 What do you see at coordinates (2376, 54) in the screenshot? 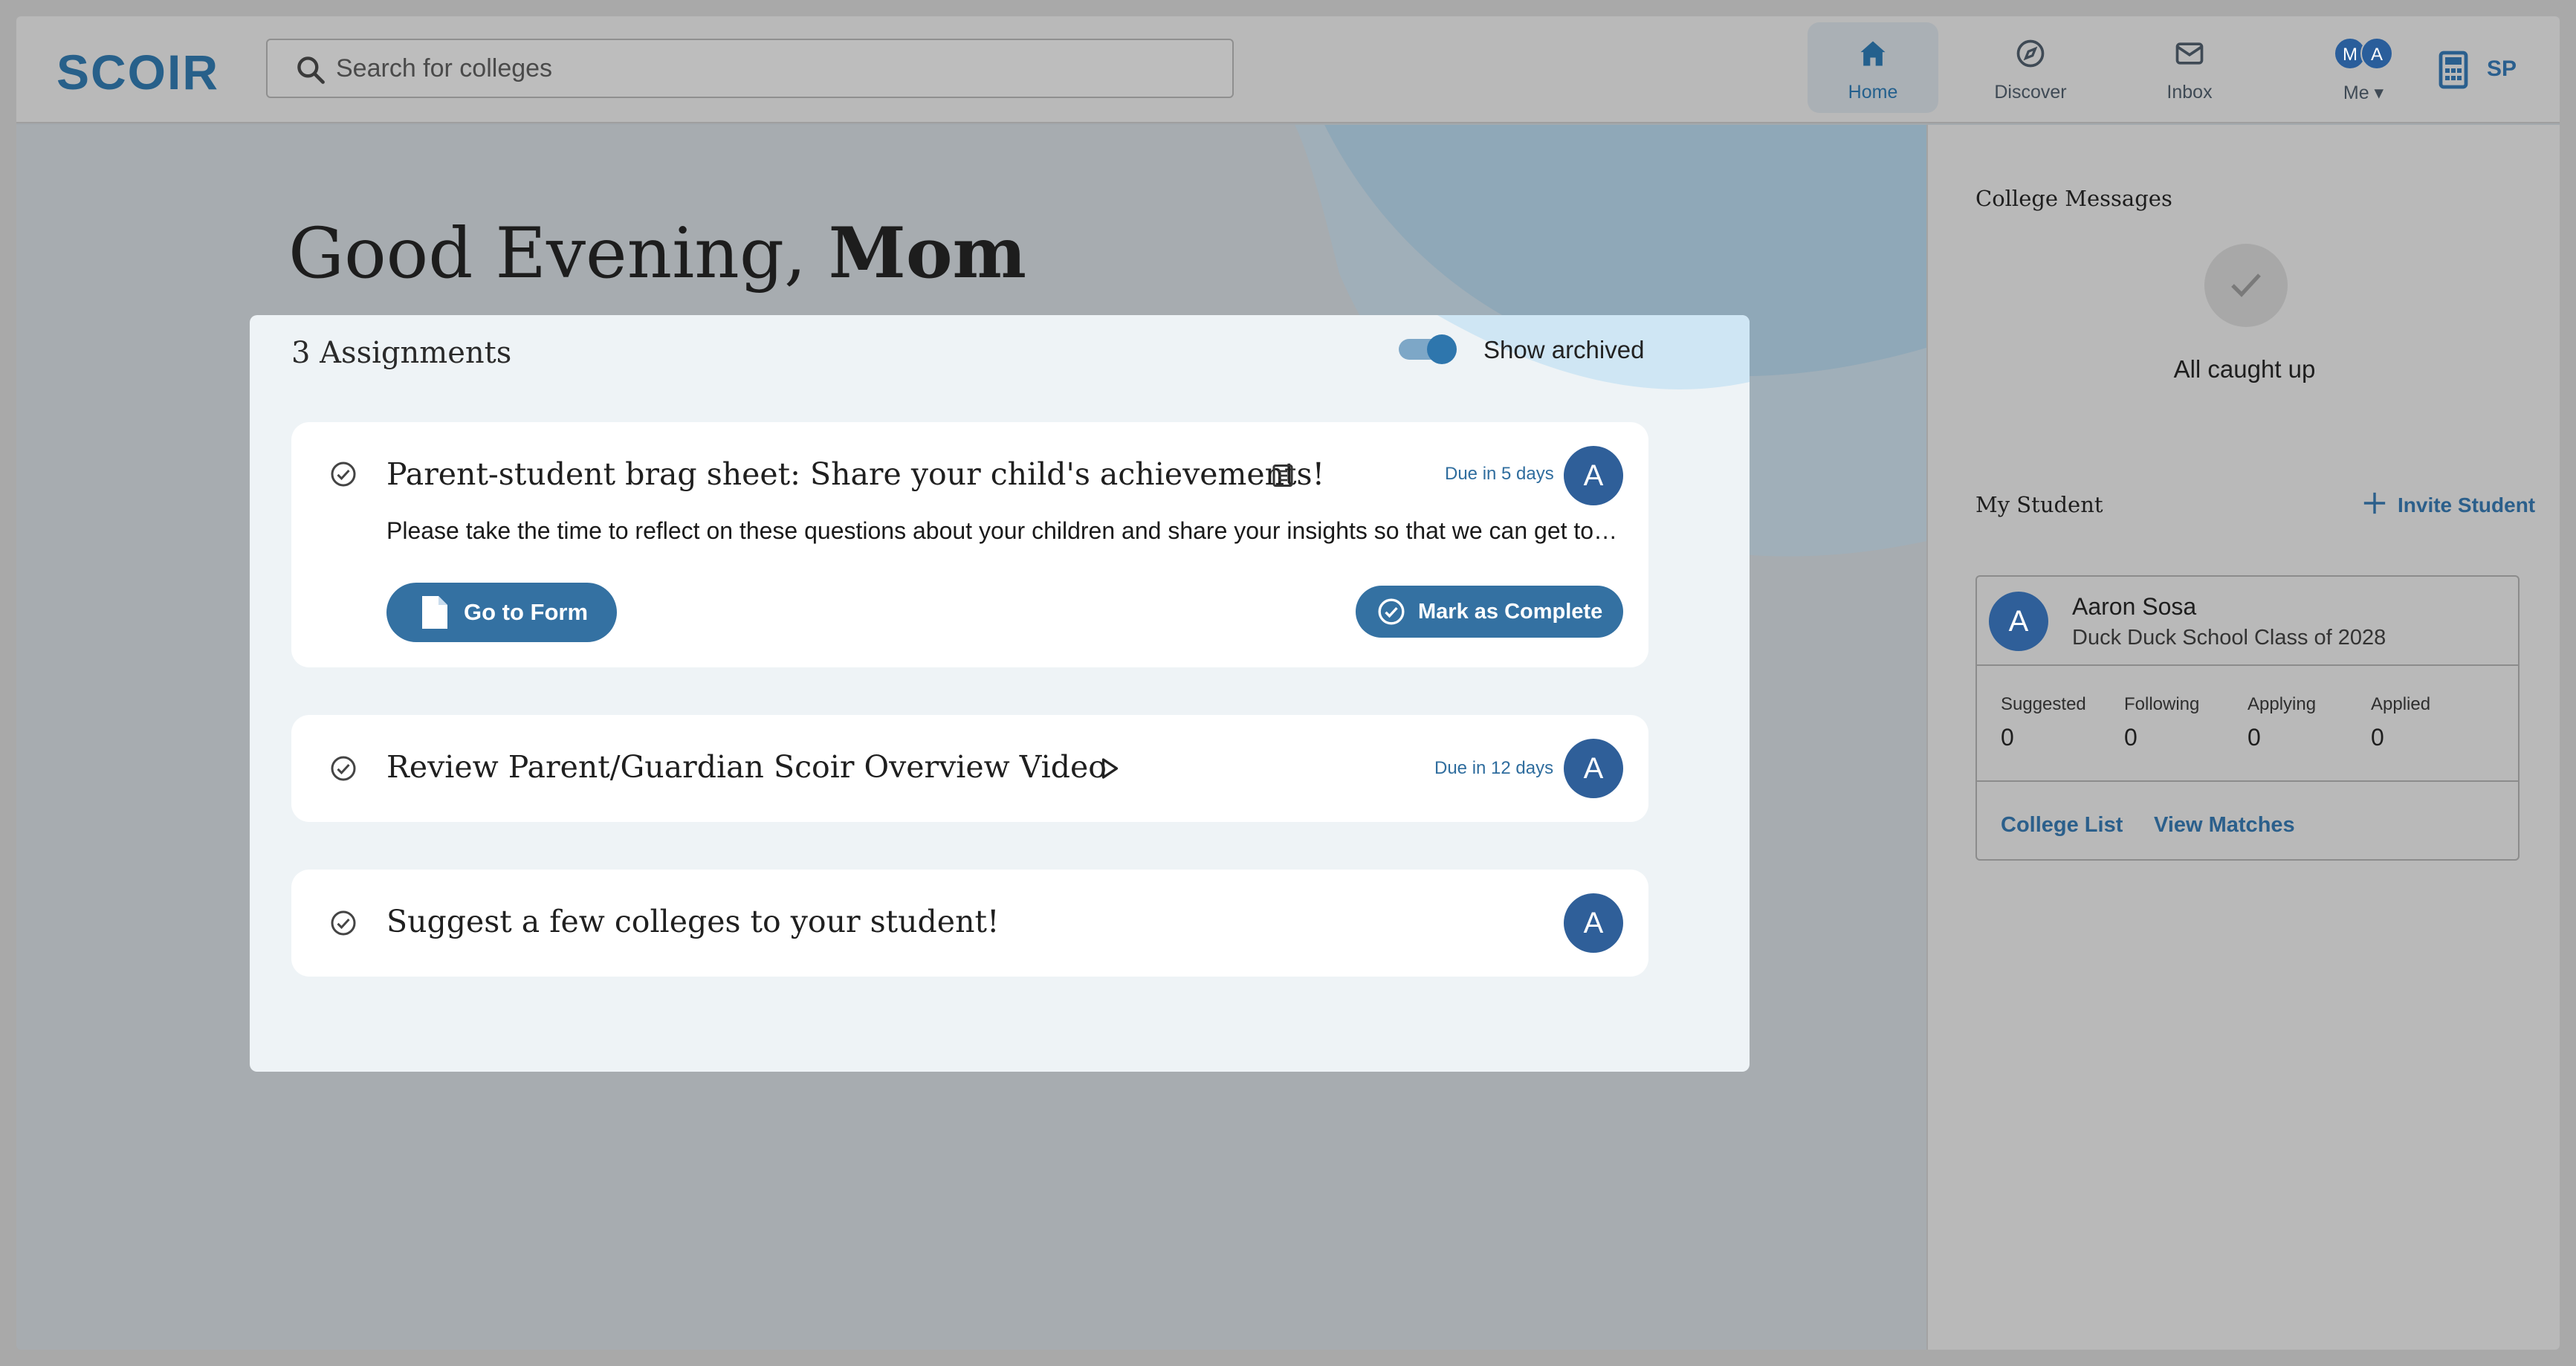
I see `avatar-a: A` at bounding box center [2376, 54].